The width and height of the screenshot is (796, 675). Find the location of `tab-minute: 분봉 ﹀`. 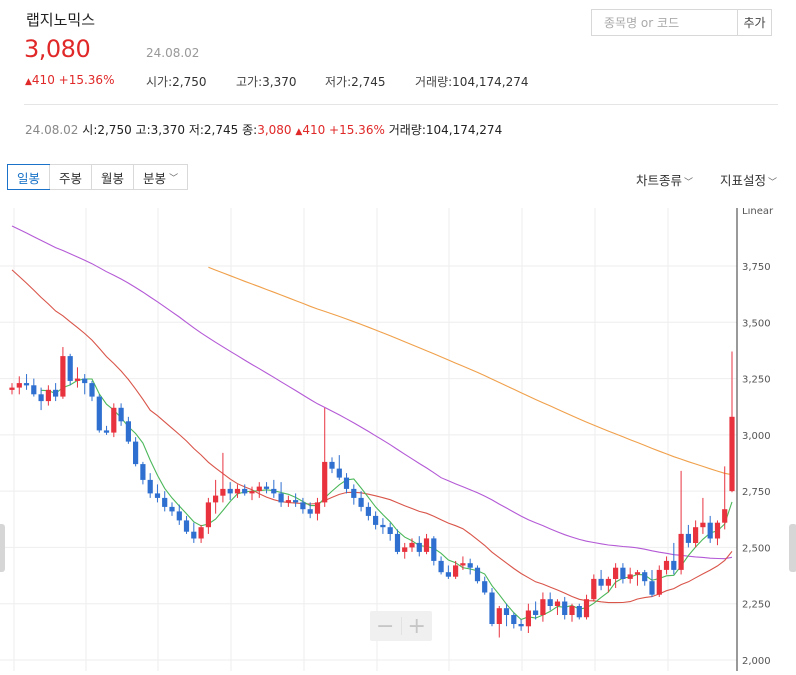

tab-minute: 분봉 ﹀ is located at coordinates (160, 177).